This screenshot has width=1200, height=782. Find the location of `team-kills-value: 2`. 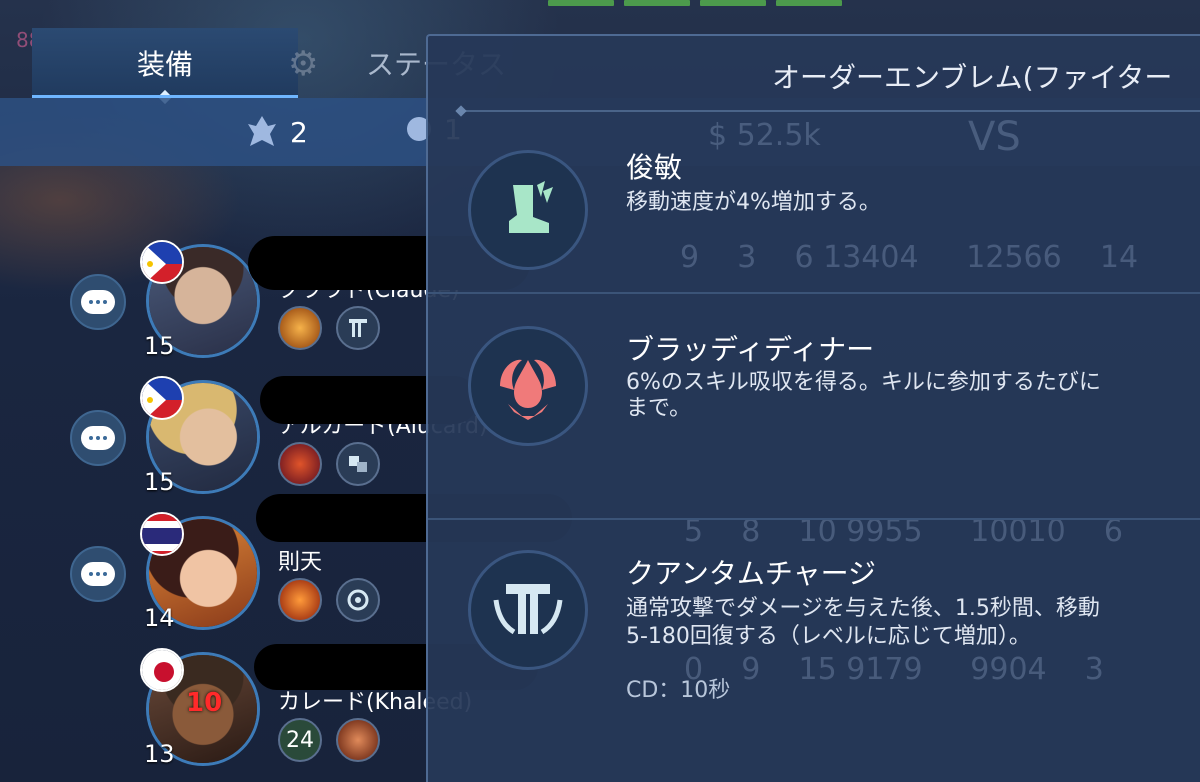

team-kills-value: 2 is located at coordinates (299, 132).